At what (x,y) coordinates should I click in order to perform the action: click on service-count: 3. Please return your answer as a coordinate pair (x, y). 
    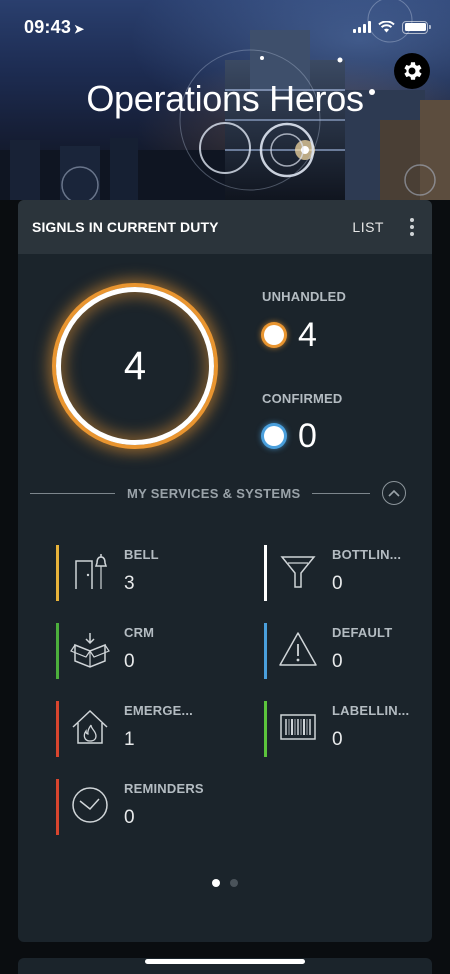
    Looking at the image, I should click on (129, 583).